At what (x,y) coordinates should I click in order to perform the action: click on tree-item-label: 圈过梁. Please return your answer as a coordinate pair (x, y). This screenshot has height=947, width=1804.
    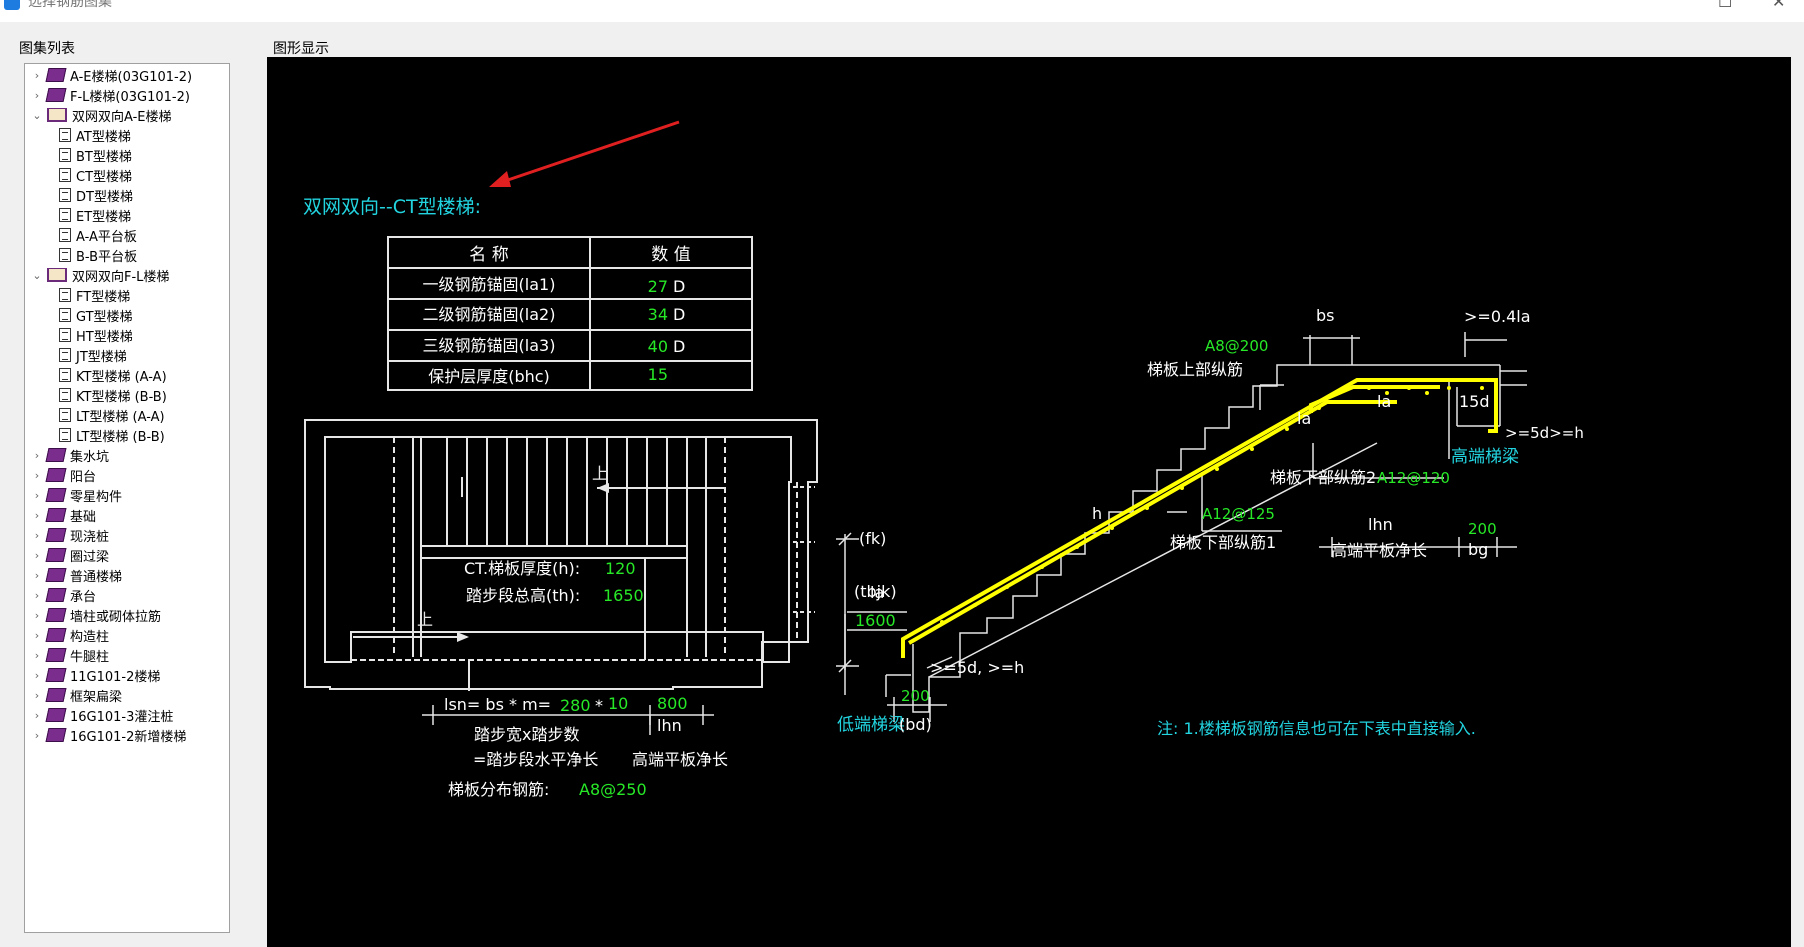
    Looking at the image, I should click on (90, 557).